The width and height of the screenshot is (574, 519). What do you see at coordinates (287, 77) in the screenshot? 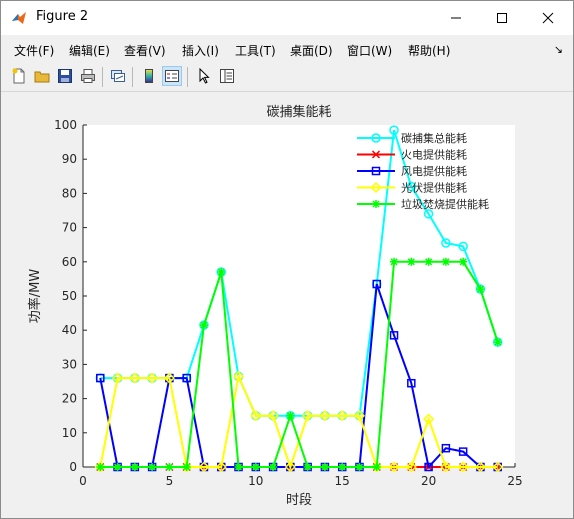
I see `toolbar` at bounding box center [287, 77].